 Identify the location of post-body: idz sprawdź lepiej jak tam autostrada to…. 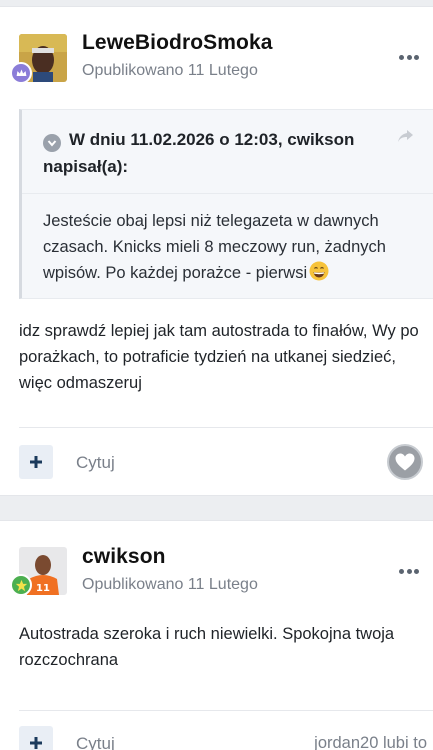
(219, 357).